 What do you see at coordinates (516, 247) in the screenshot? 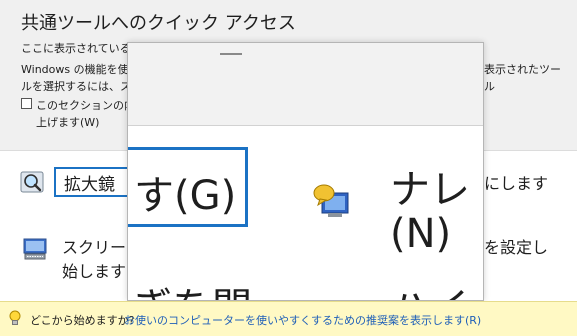
I see `high-contrast-desc-tail: を設定し` at bounding box center [516, 247].